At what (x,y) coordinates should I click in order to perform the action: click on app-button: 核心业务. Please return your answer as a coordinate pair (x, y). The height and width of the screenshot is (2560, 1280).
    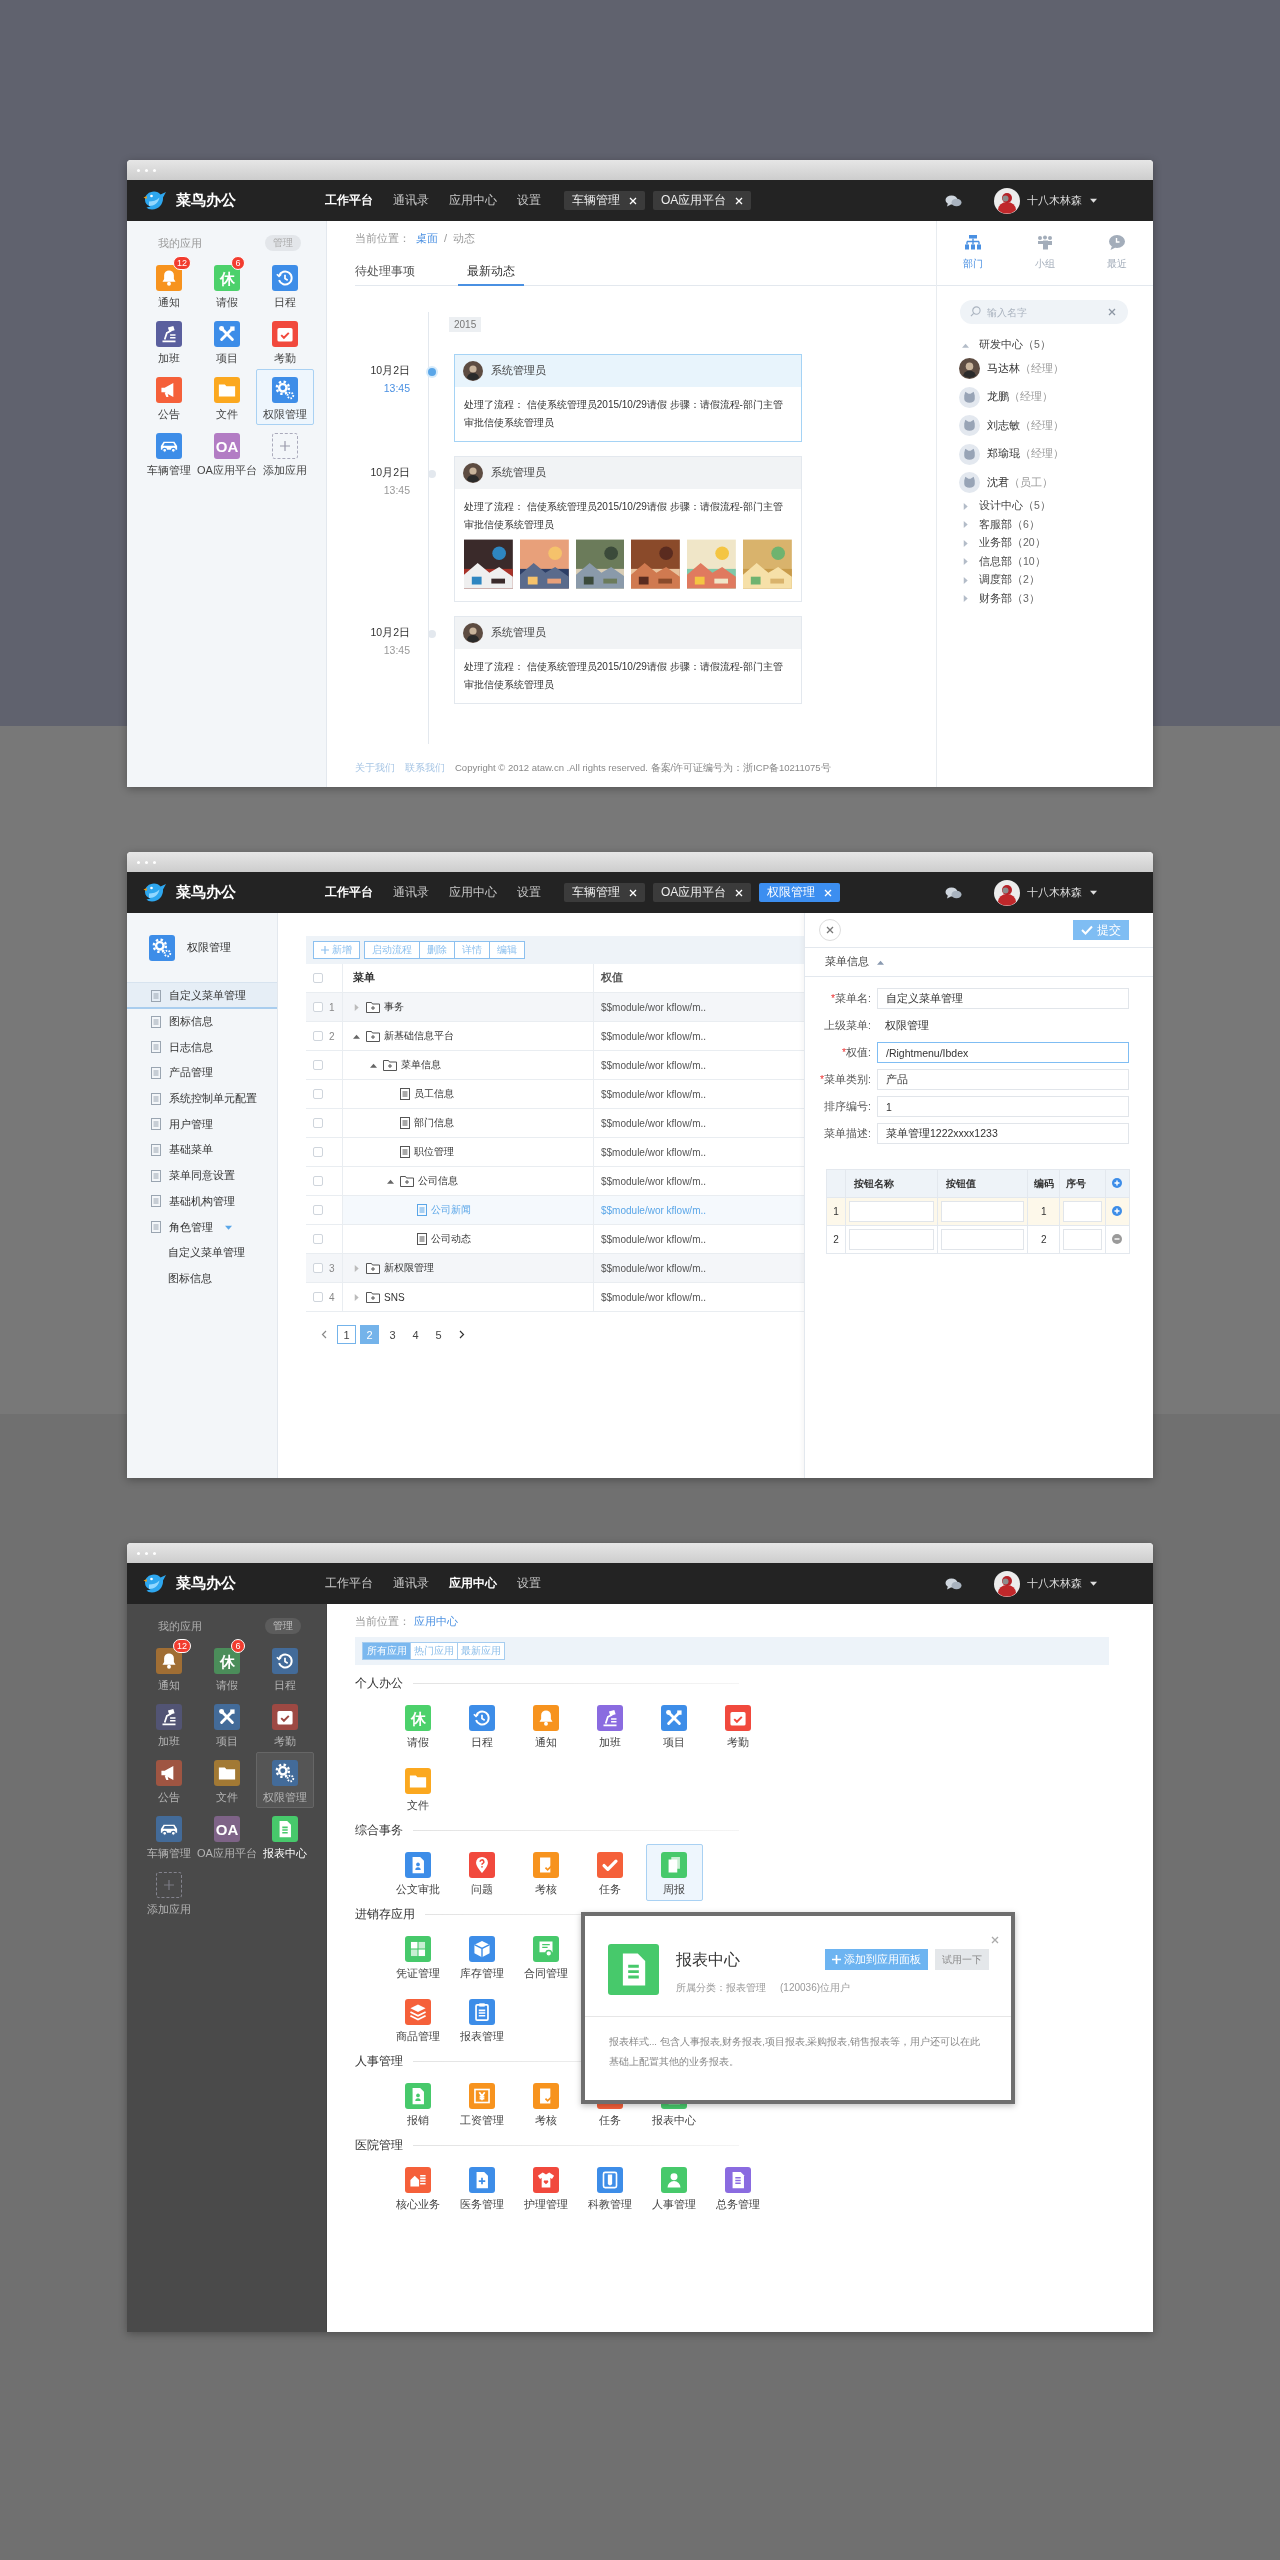
    Looking at the image, I should click on (418, 2187).